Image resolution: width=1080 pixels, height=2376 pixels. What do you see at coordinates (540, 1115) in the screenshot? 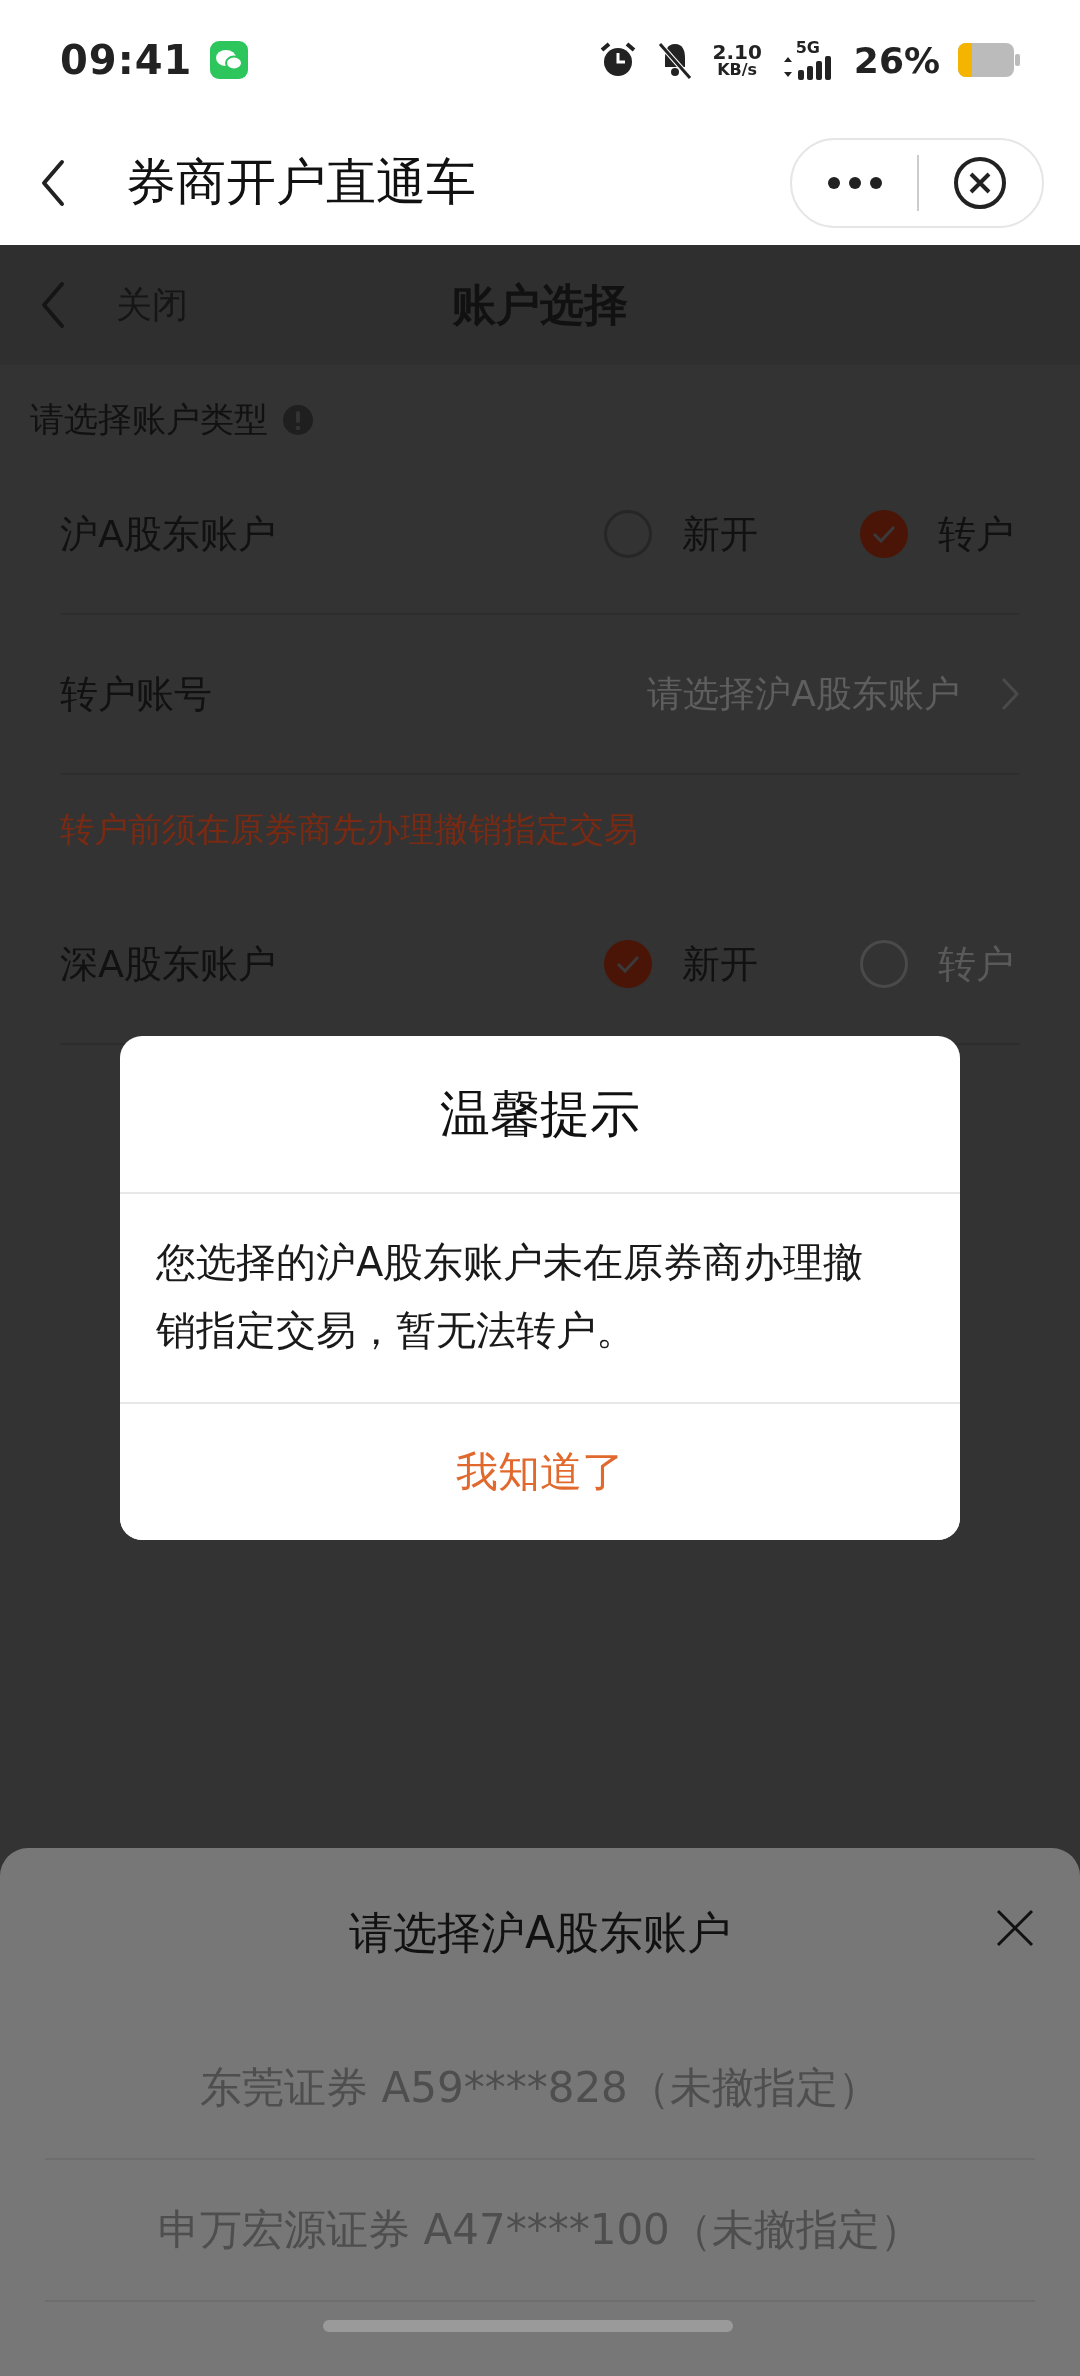
I see `dialog-title: 温馨提示` at bounding box center [540, 1115].